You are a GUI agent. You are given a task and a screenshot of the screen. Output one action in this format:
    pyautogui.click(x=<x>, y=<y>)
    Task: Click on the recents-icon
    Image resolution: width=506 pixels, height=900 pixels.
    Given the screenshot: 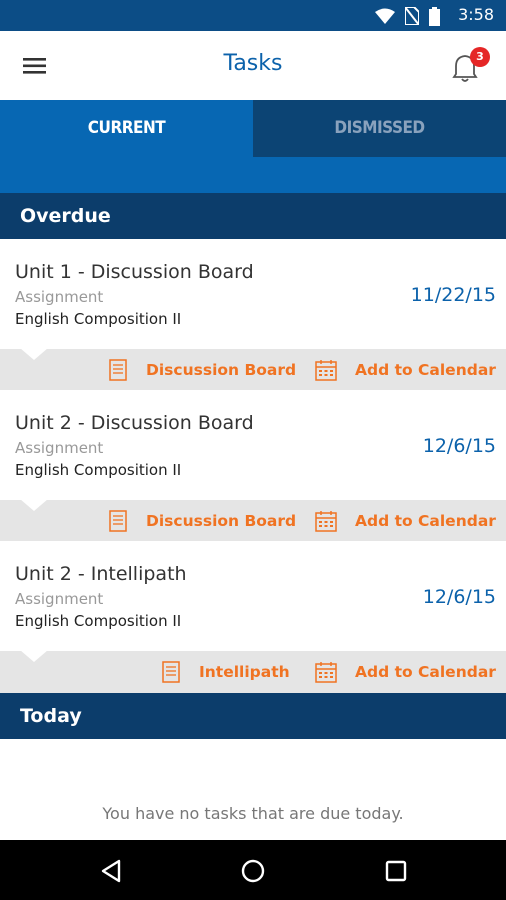 What is the action you would take?
    pyautogui.click(x=396, y=871)
    